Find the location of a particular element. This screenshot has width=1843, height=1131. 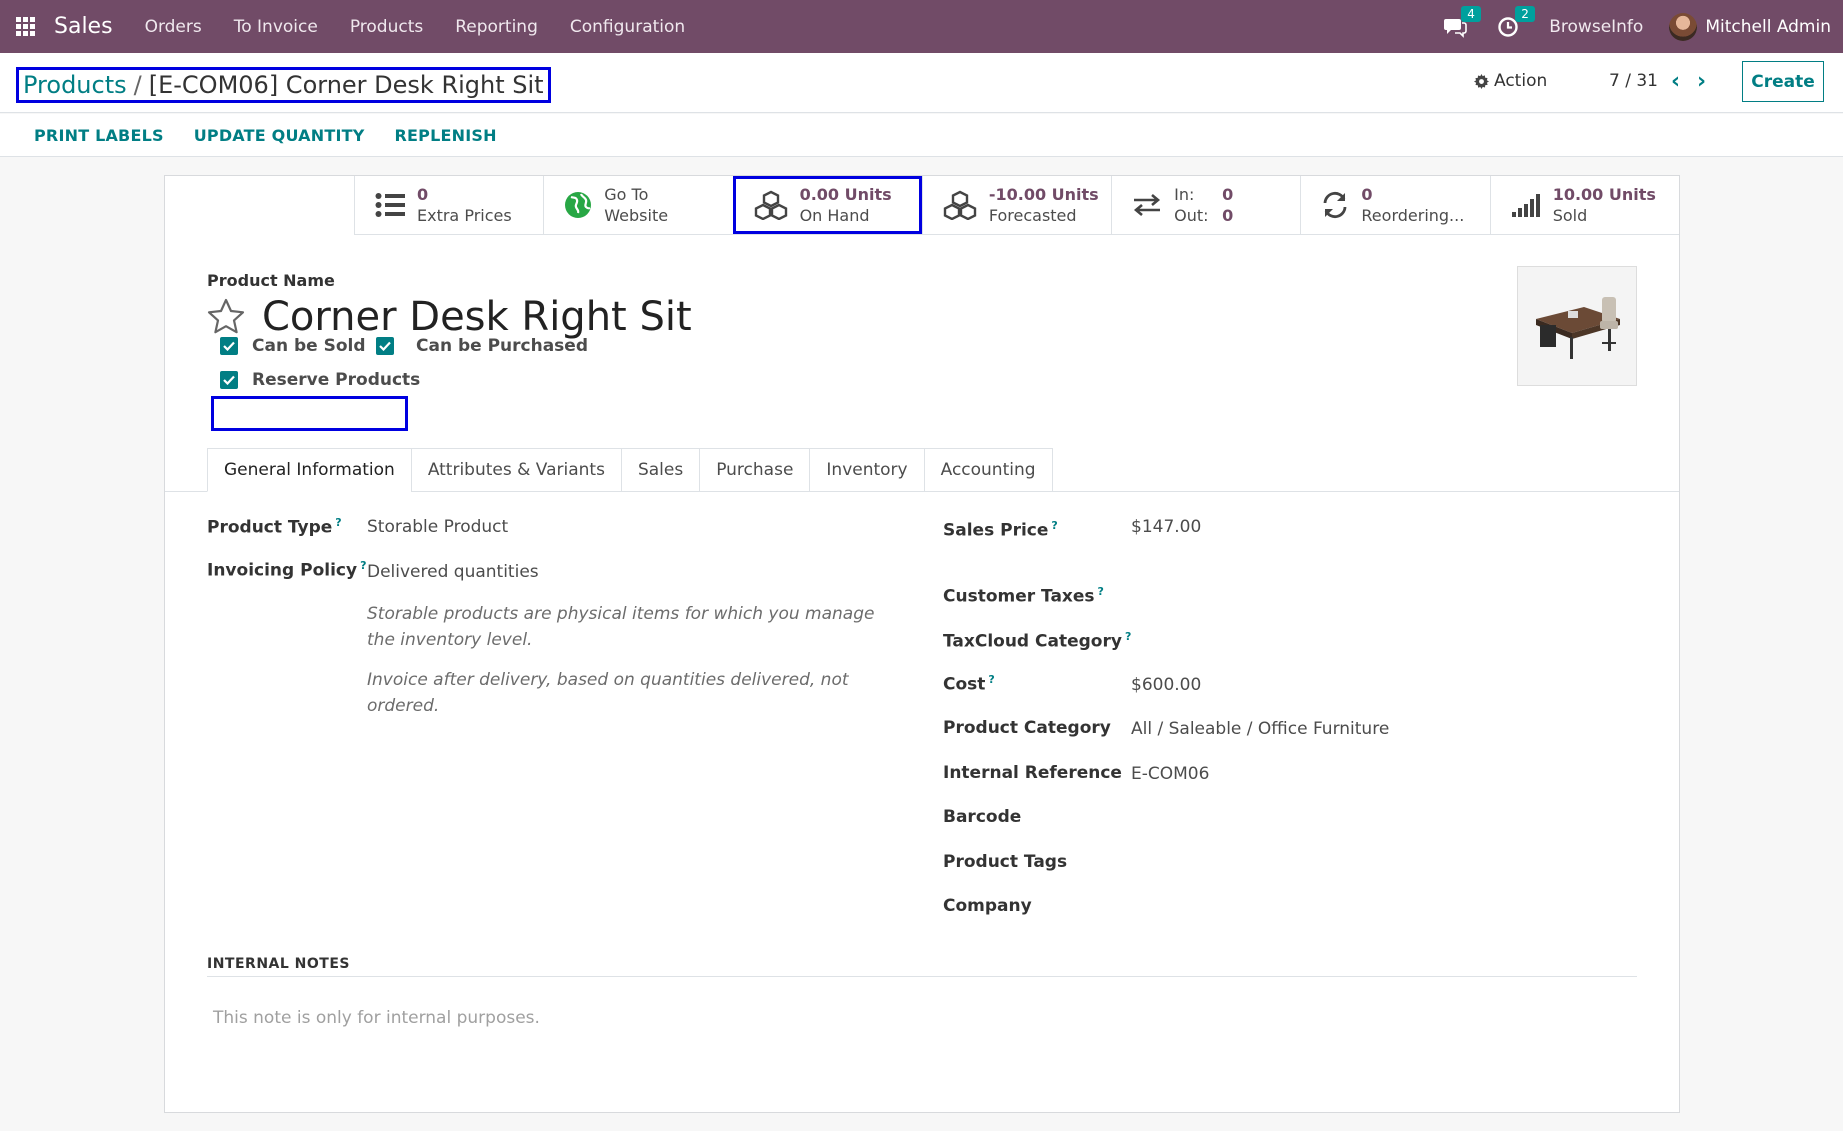

pager-next-icon: › is located at coordinates (1701, 81).